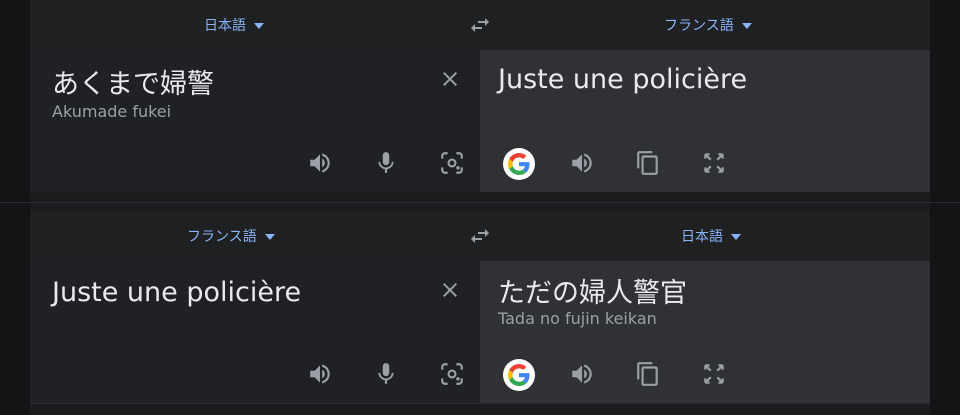 This screenshot has width=960, height=415. What do you see at coordinates (176, 292) in the screenshot?
I see `source-text: Juste une policière` at bounding box center [176, 292].